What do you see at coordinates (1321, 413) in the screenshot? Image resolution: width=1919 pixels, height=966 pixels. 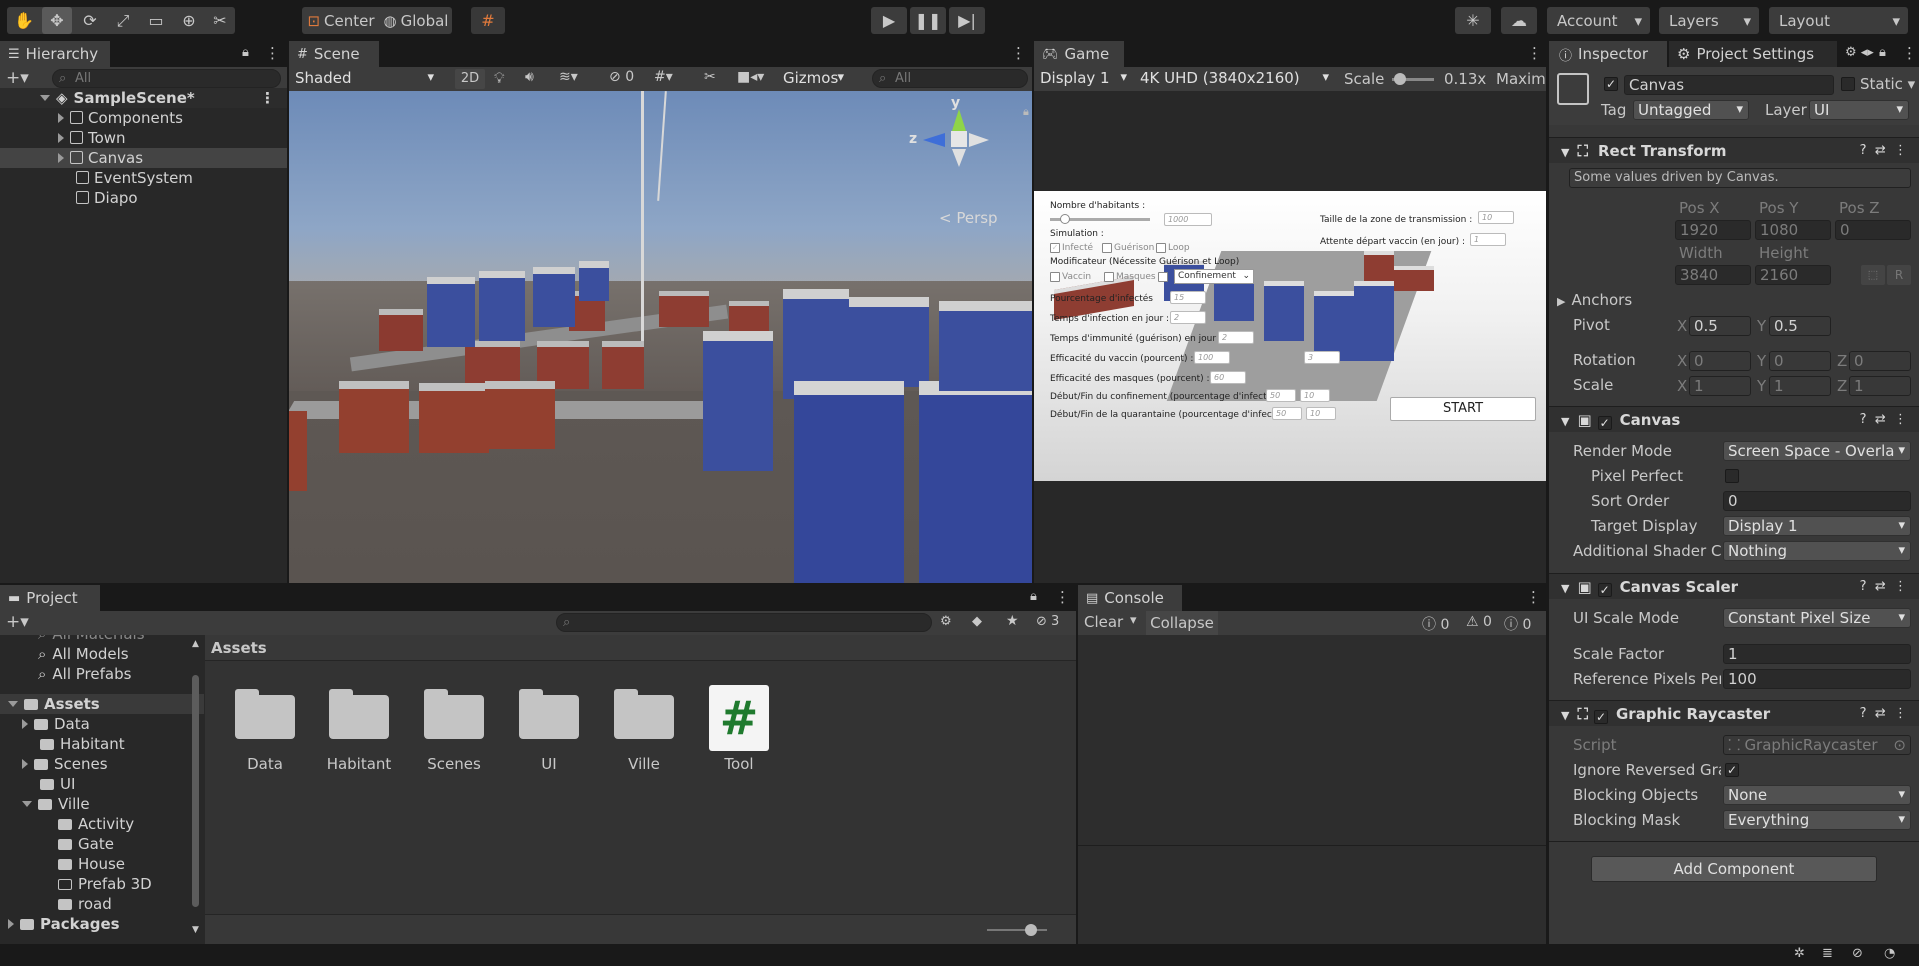 I see `quarantaine-fin-field: 10` at bounding box center [1321, 413].